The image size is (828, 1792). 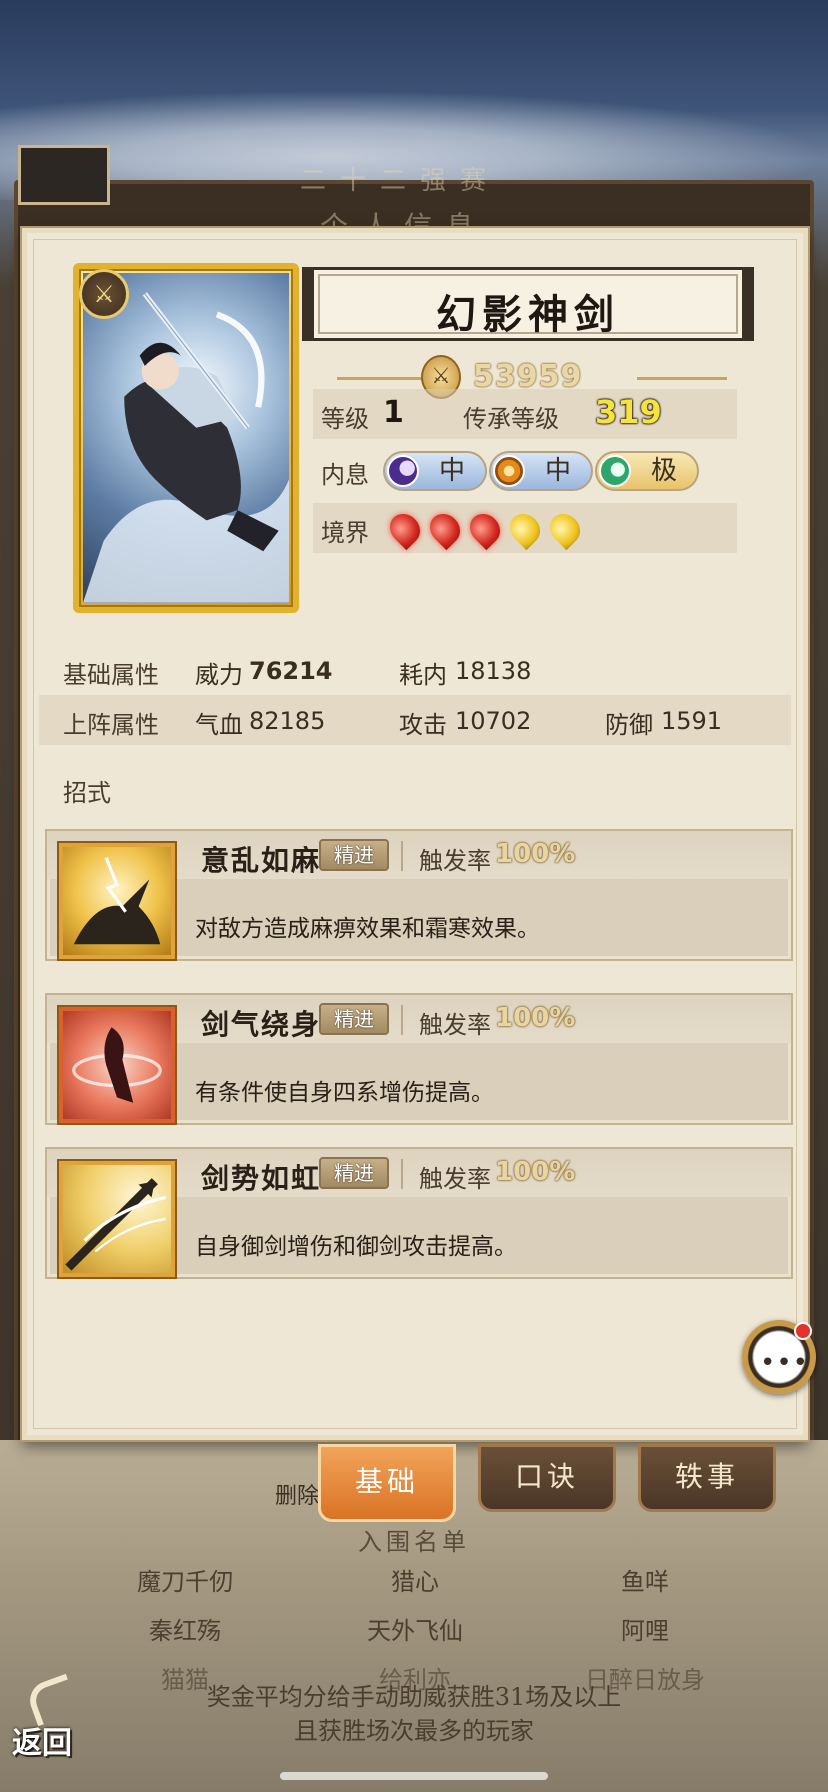 What do you see at coordinates (707, 1478) in the screenshot?
I see `tab-anecdote: 轶事` at bounding box center [707, 1478].